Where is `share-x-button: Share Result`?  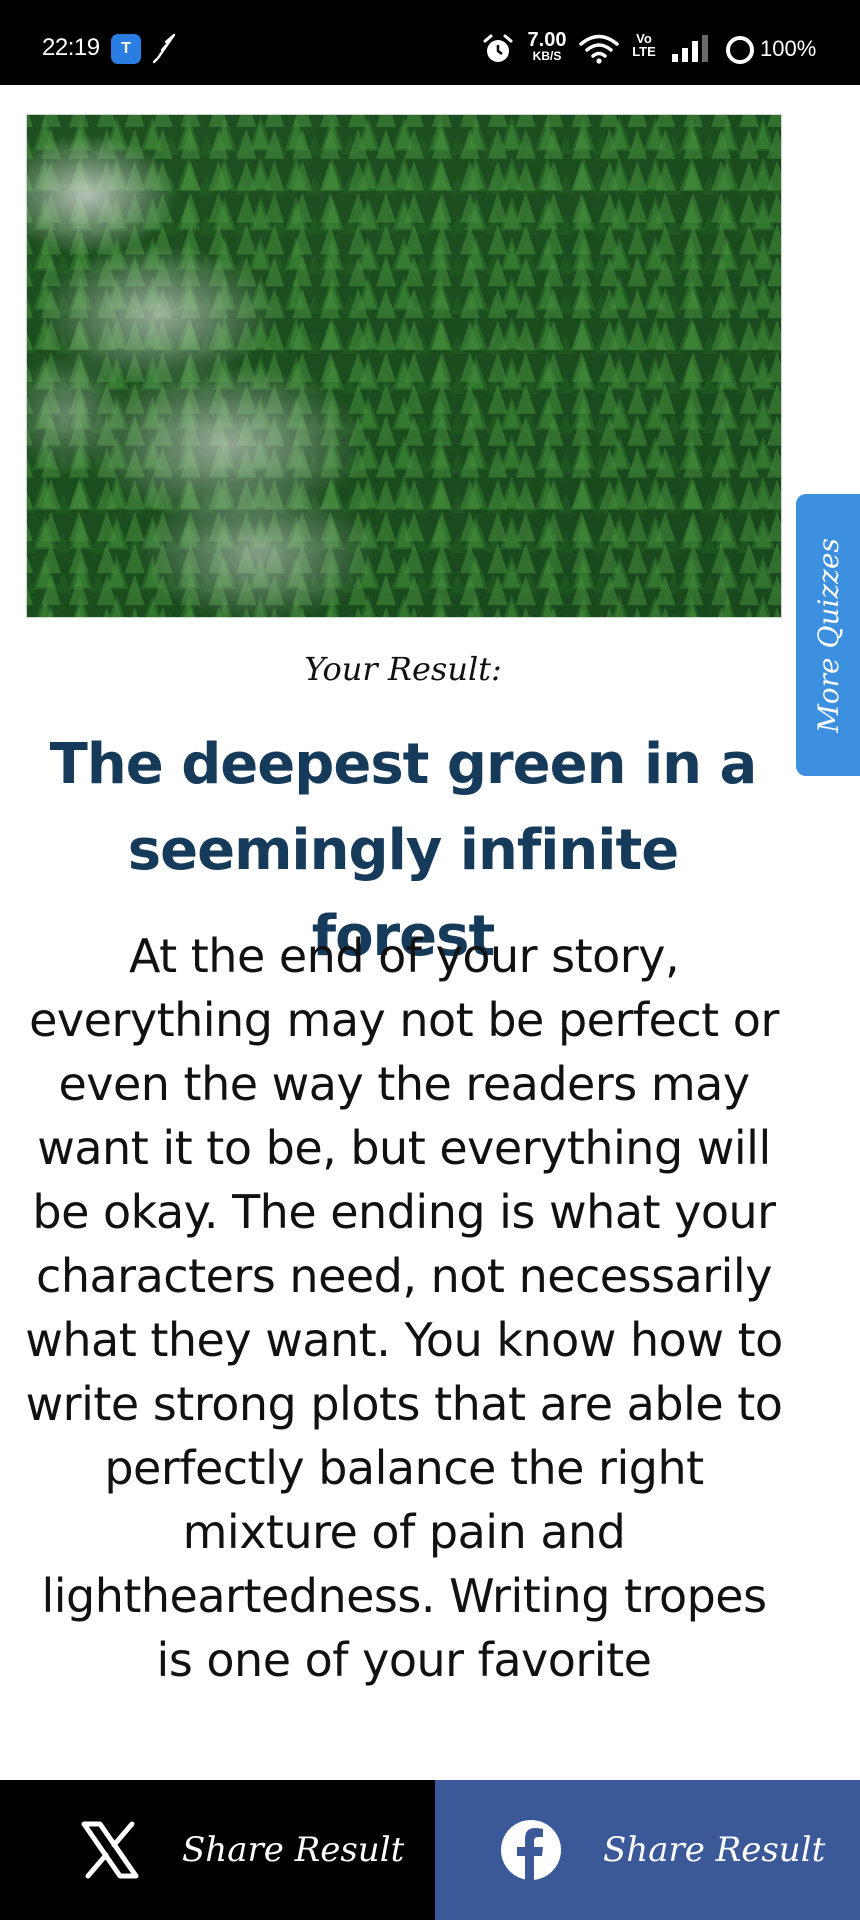
share-x-button: Share Result is located at coordinates (217, 1850).